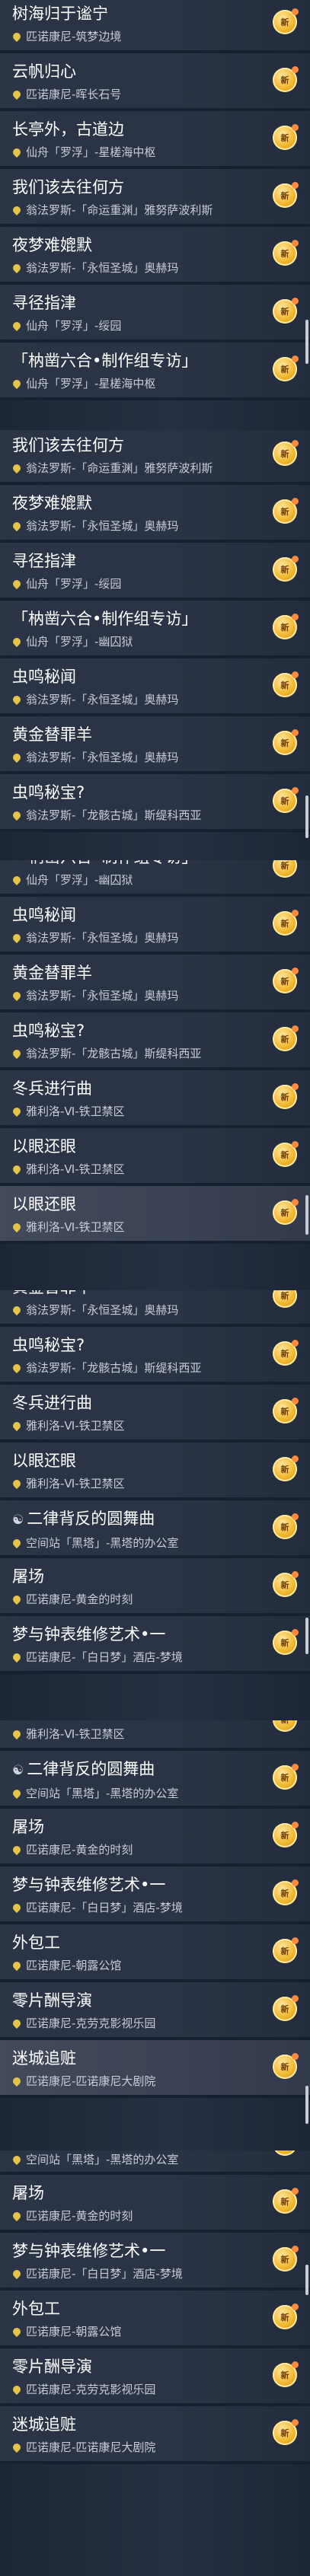  Describe the element at coordinates (52, 2001) in the screenshot. I see `mission-title-text: 零片酬导演` at that location.